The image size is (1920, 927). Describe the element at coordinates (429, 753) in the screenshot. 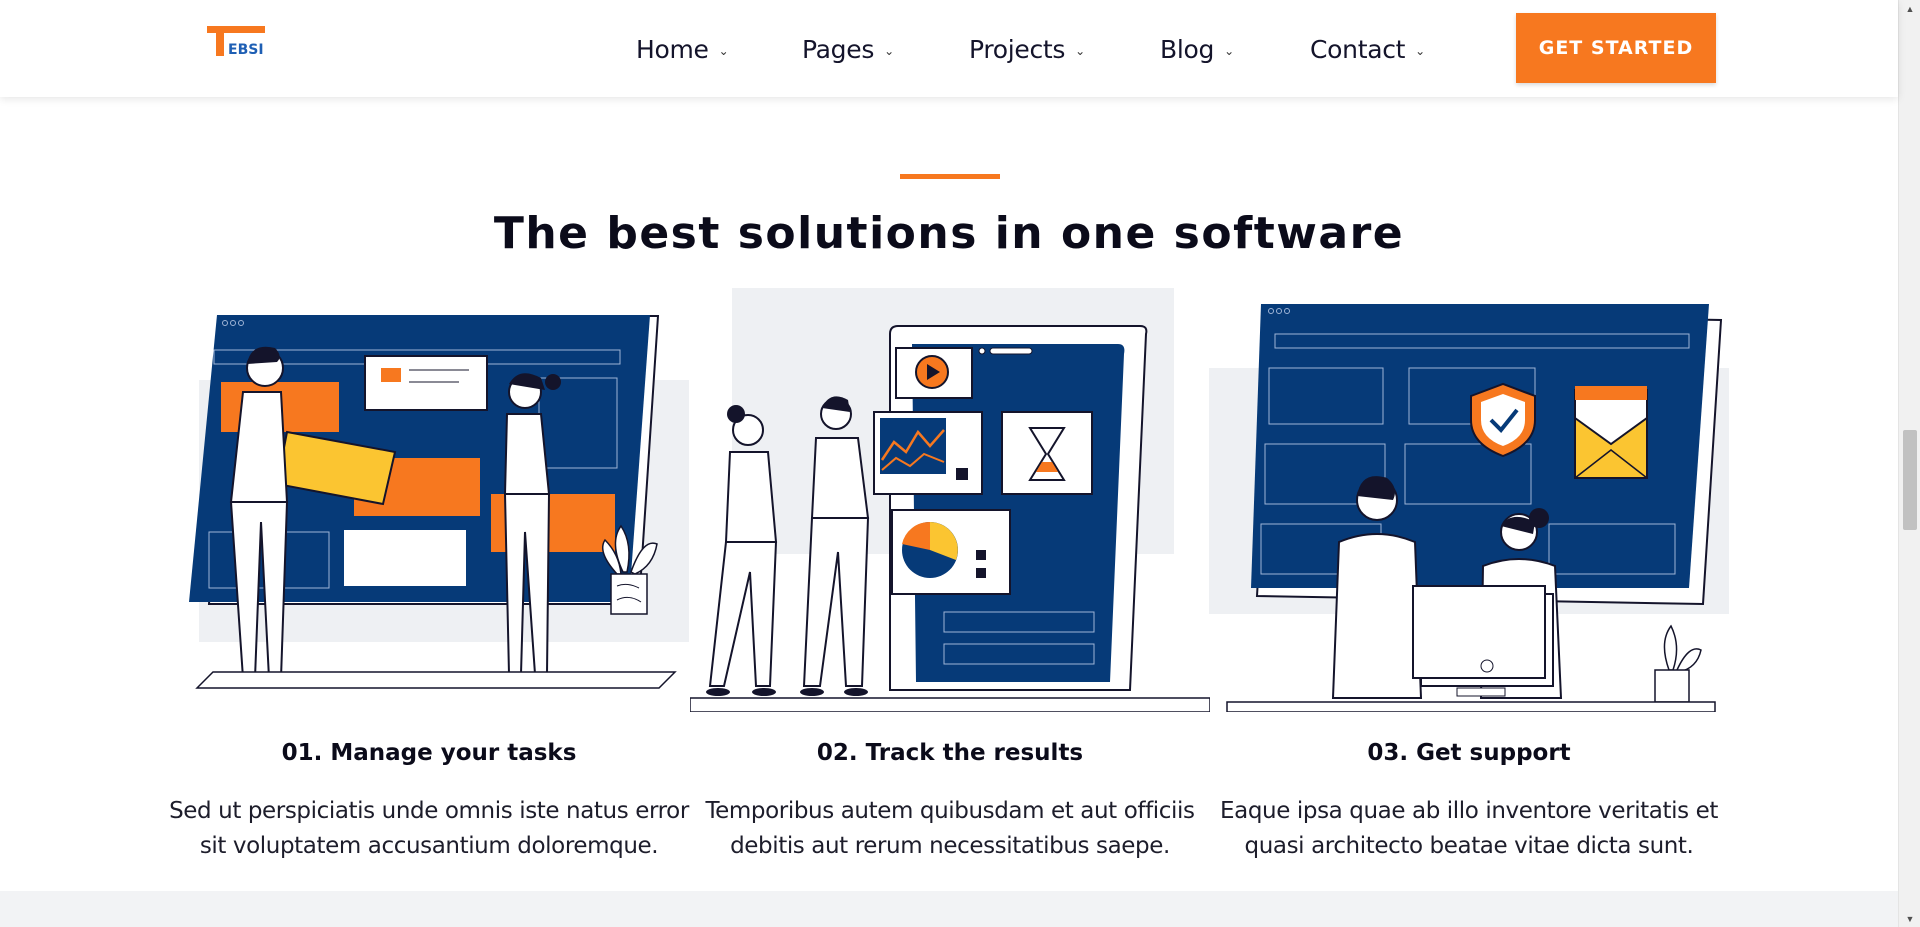

I see `feature-title: 01. Manage your tasks` at that location.